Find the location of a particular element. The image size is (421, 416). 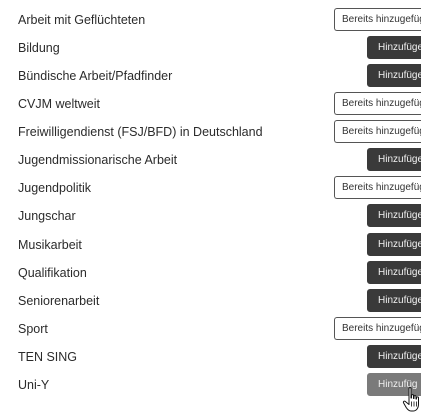

list-item: Sport Bereits hinzugefüg is located at coordinates (210, 331).